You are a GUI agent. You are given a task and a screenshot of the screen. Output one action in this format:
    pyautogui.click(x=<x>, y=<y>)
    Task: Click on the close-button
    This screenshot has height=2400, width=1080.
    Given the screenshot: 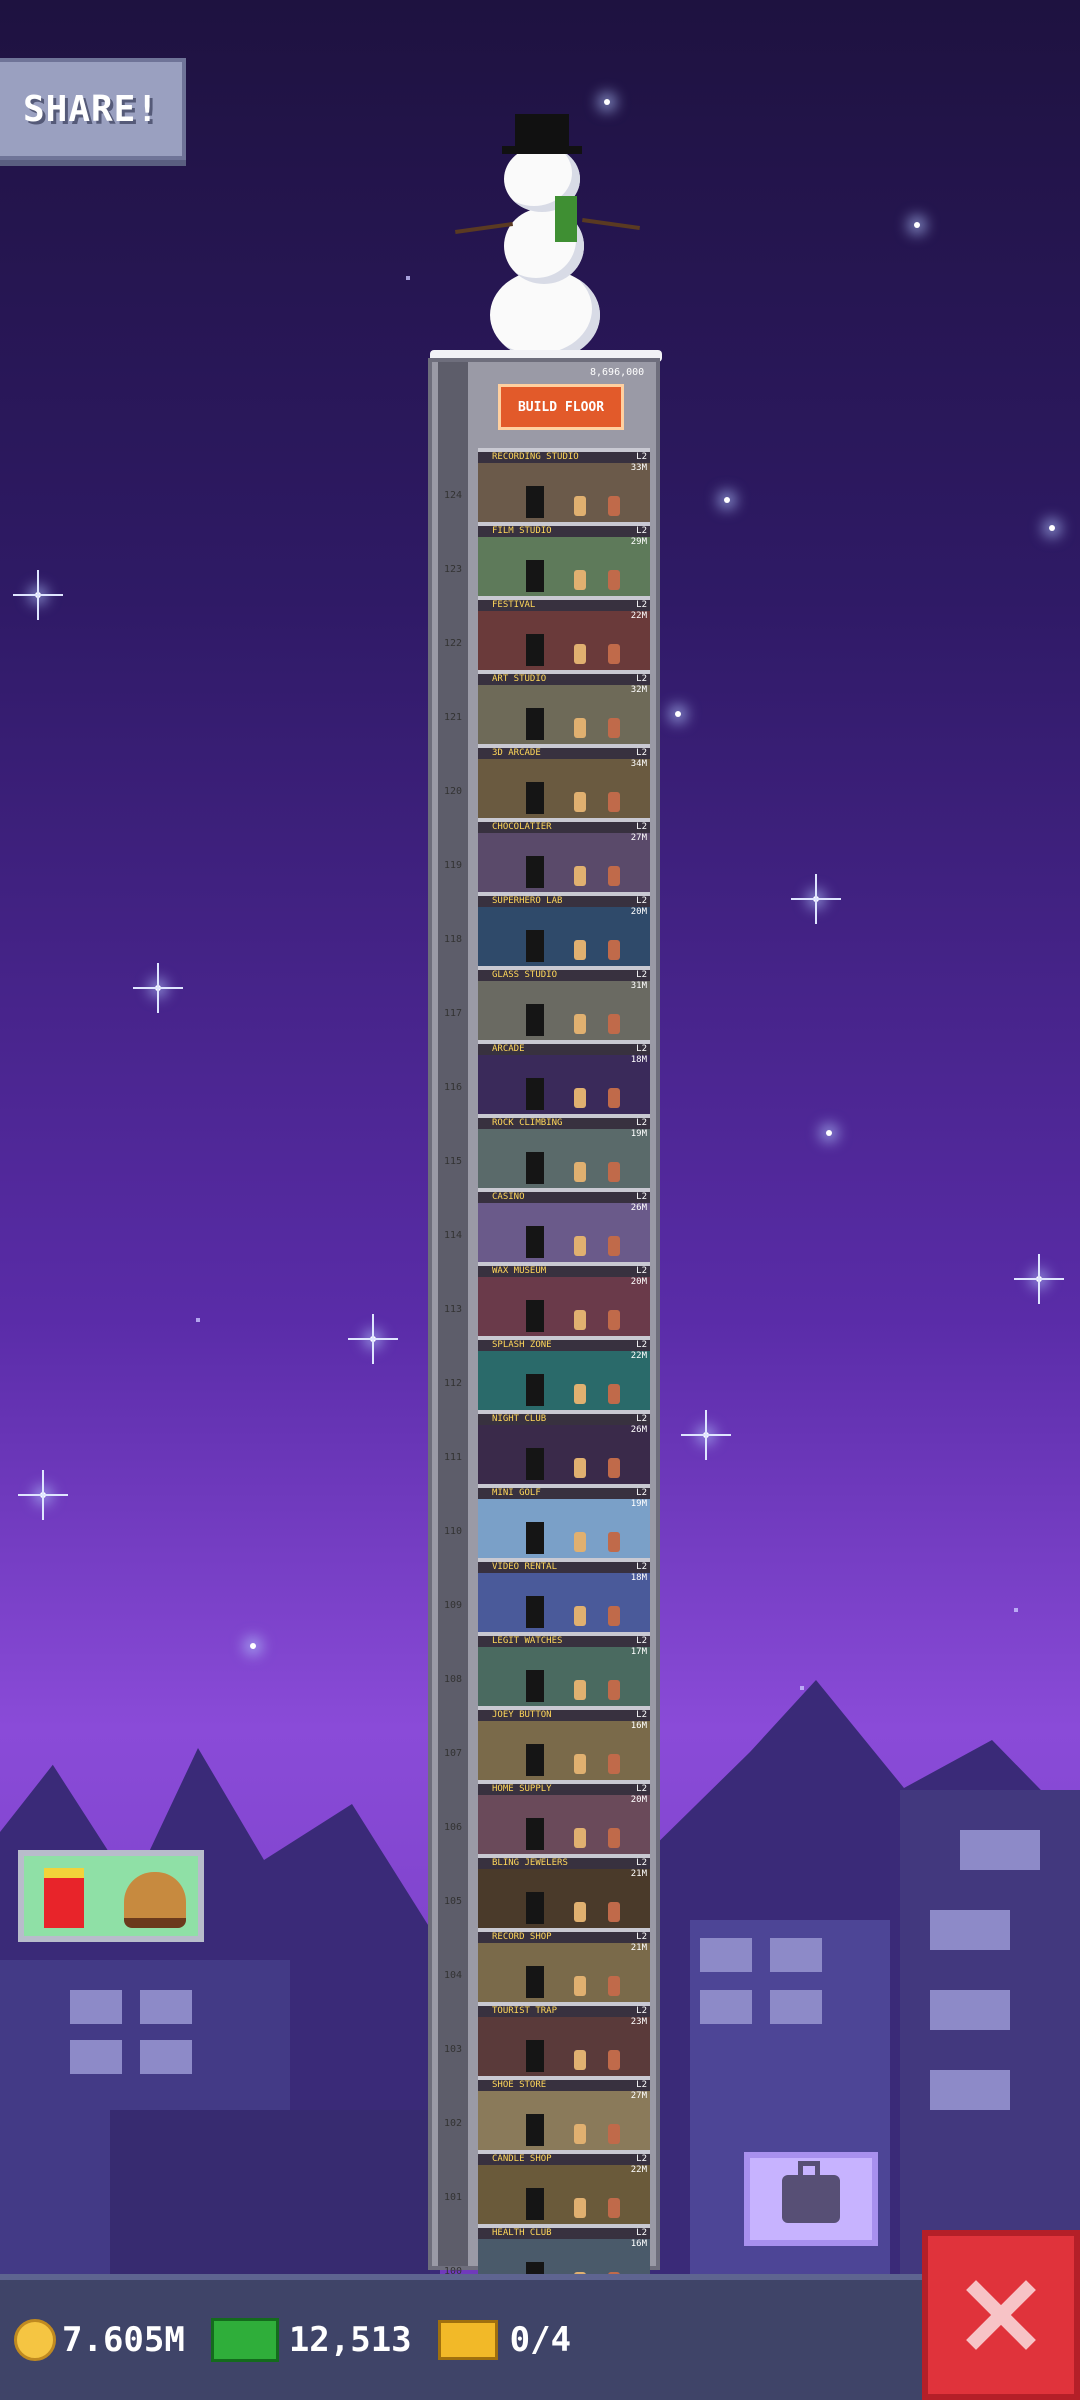 What is the action you would take?
    pyautogui.click(x=1001, y=2315)
    